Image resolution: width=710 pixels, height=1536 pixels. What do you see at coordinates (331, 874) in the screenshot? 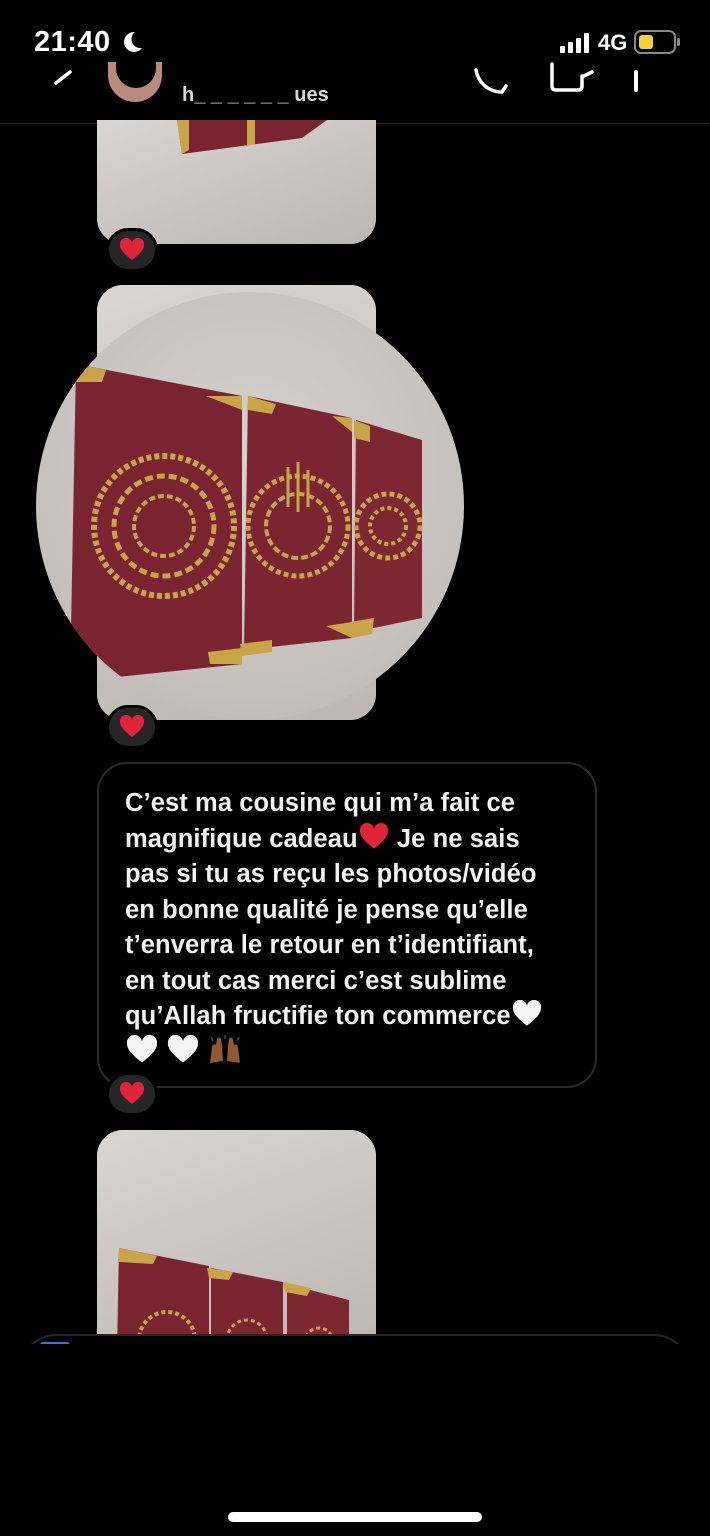
I see `message-line: pas si tu as reçu les photos/vidéo` at bounding box center [331, 874].